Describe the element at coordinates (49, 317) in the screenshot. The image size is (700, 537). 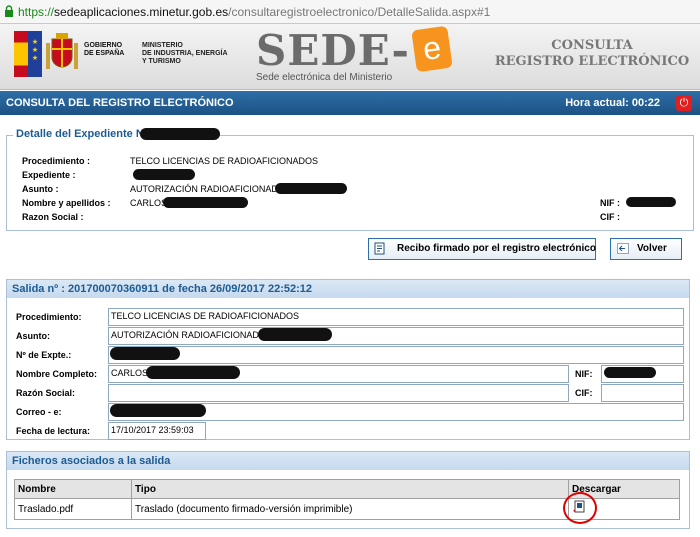
I see `salida-procedimiento-label: Procedimiento:` at that location.